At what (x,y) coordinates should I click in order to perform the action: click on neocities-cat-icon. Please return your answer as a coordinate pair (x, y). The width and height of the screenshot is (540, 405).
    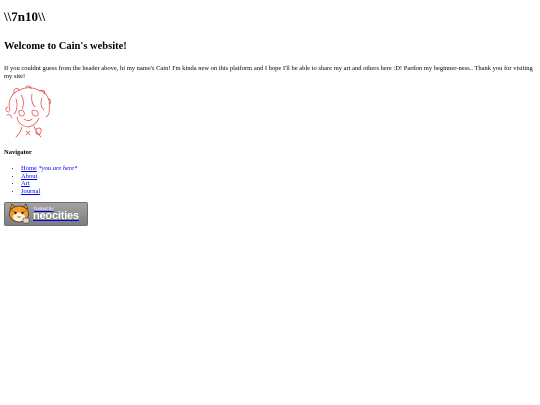
    Looking at the image, I should click on (19, 213).